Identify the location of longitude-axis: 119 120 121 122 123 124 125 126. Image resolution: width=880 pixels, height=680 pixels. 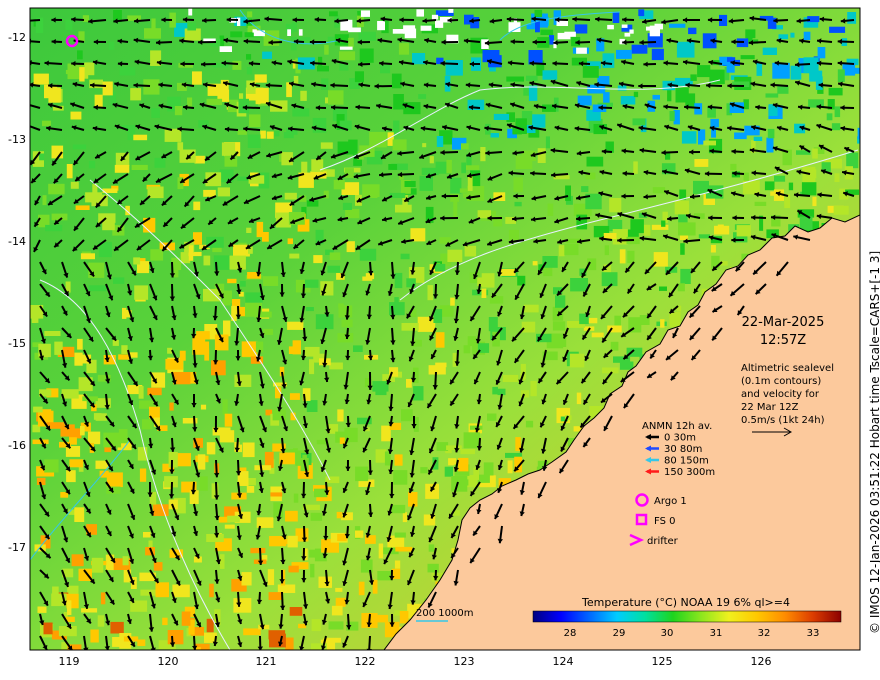
(415, 661).